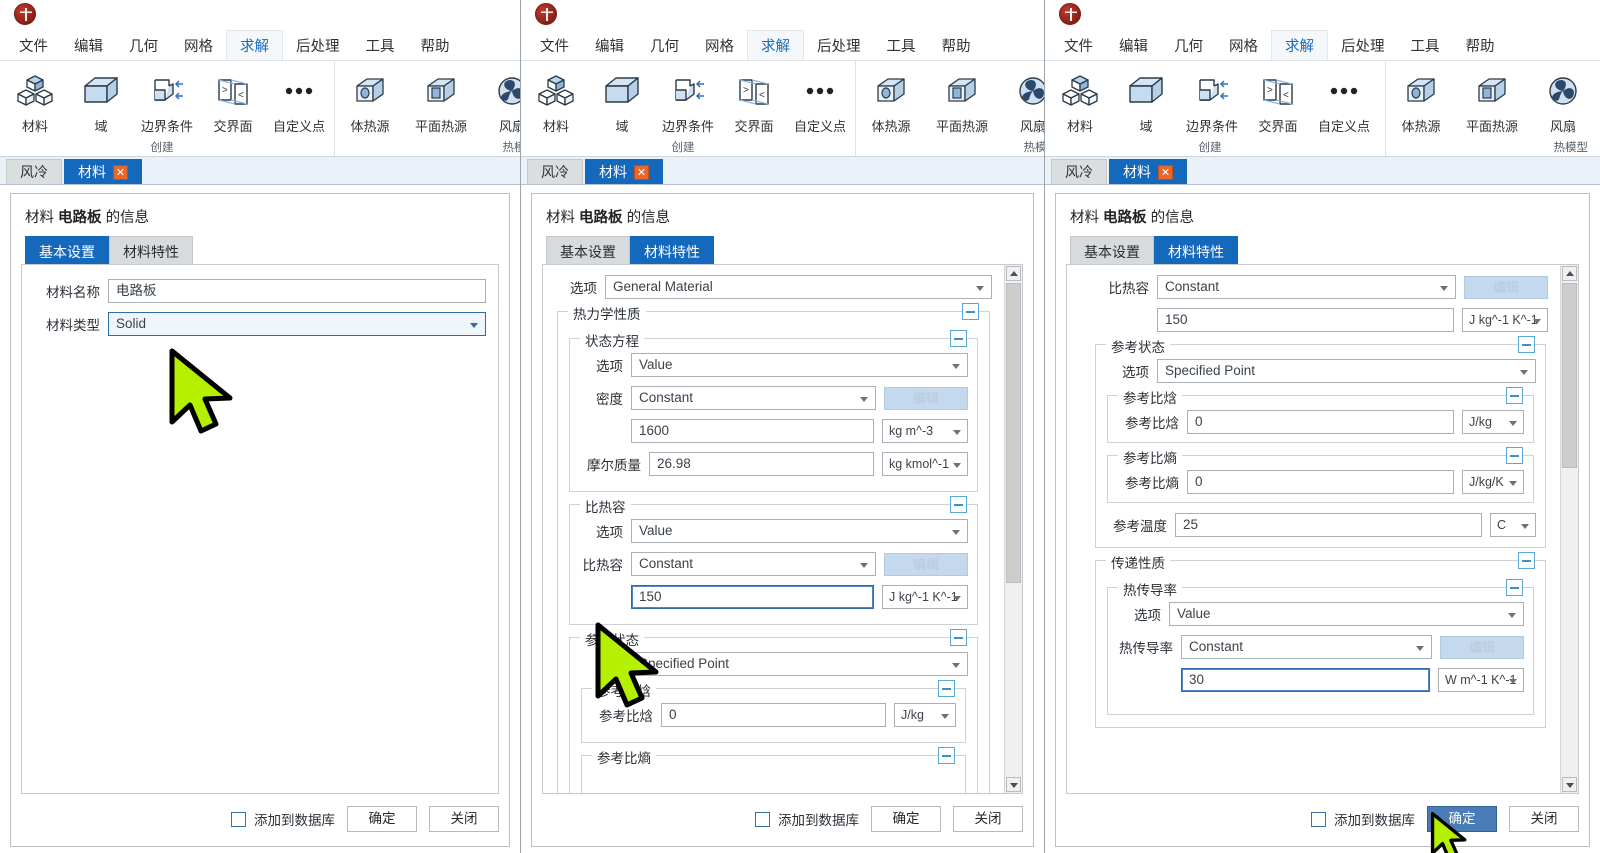 This screenshot has width=1600, height=853. What do you see at coordinates (1328, 525) in the screenshot?
I see `reference-temperature-input: 25` at bounding box center [1328, 525].